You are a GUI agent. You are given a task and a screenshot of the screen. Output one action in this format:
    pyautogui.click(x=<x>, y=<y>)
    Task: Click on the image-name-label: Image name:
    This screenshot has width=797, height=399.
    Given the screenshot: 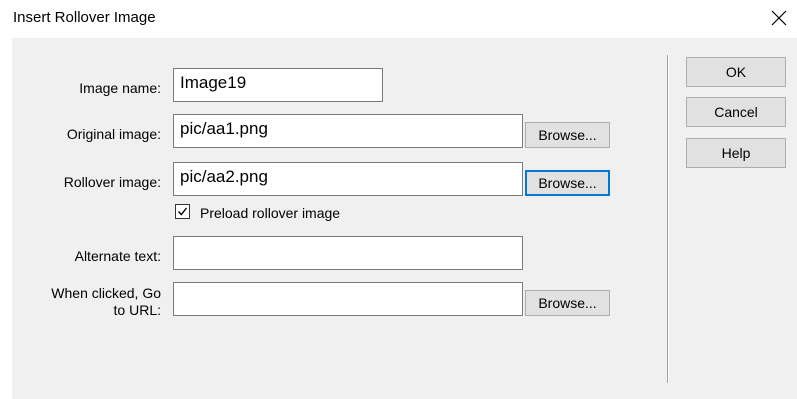 What is the action you would take?
    pyautogui.click(x=120, y=88)
    